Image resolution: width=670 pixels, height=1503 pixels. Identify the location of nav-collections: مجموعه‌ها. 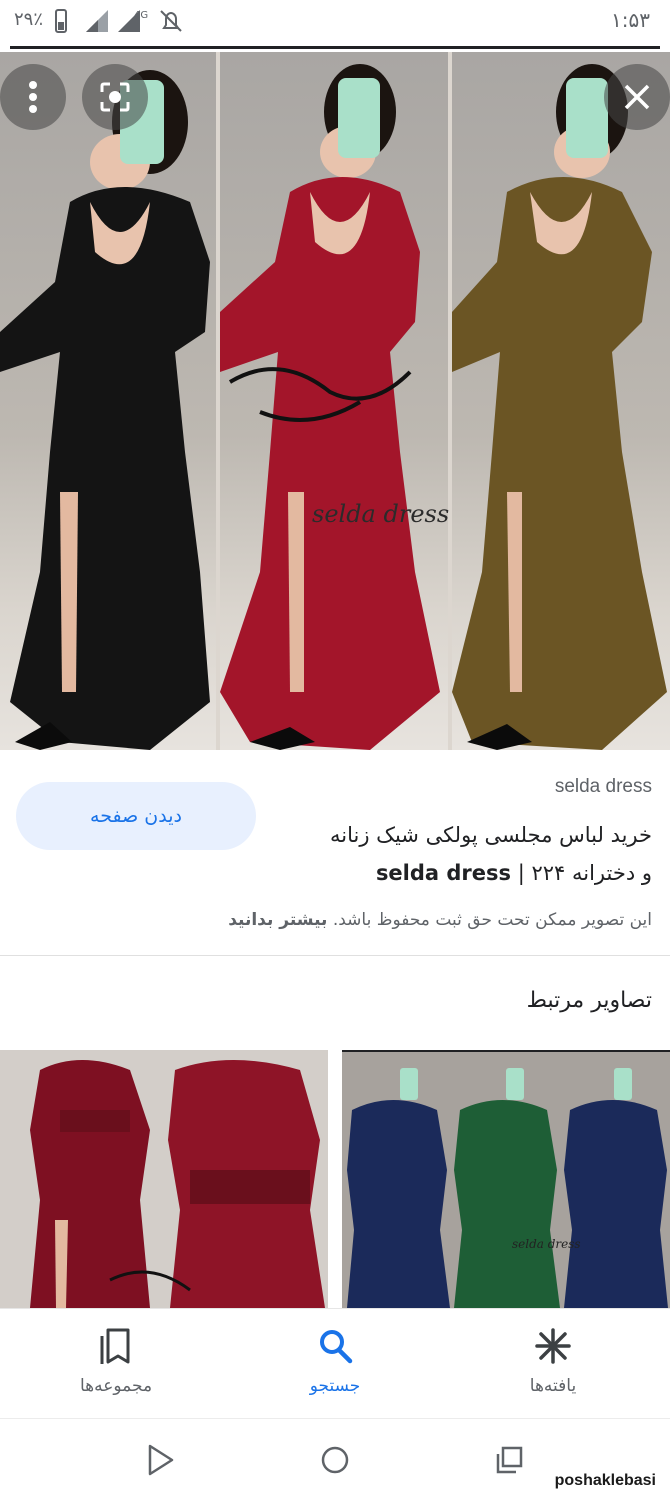
(116, 1362).